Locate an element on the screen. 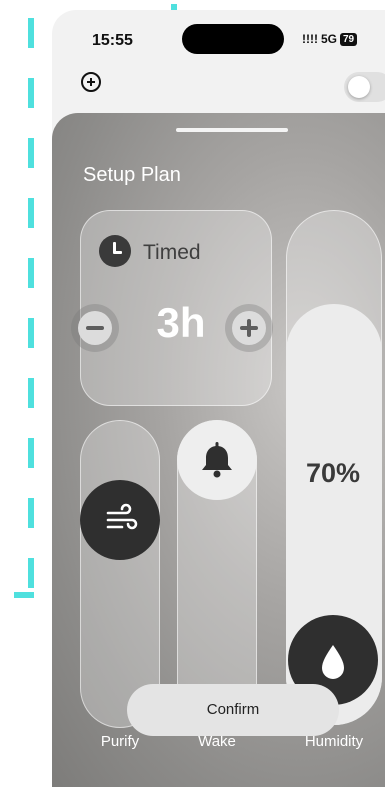  bell-icon is located at coordinates (217, 460).